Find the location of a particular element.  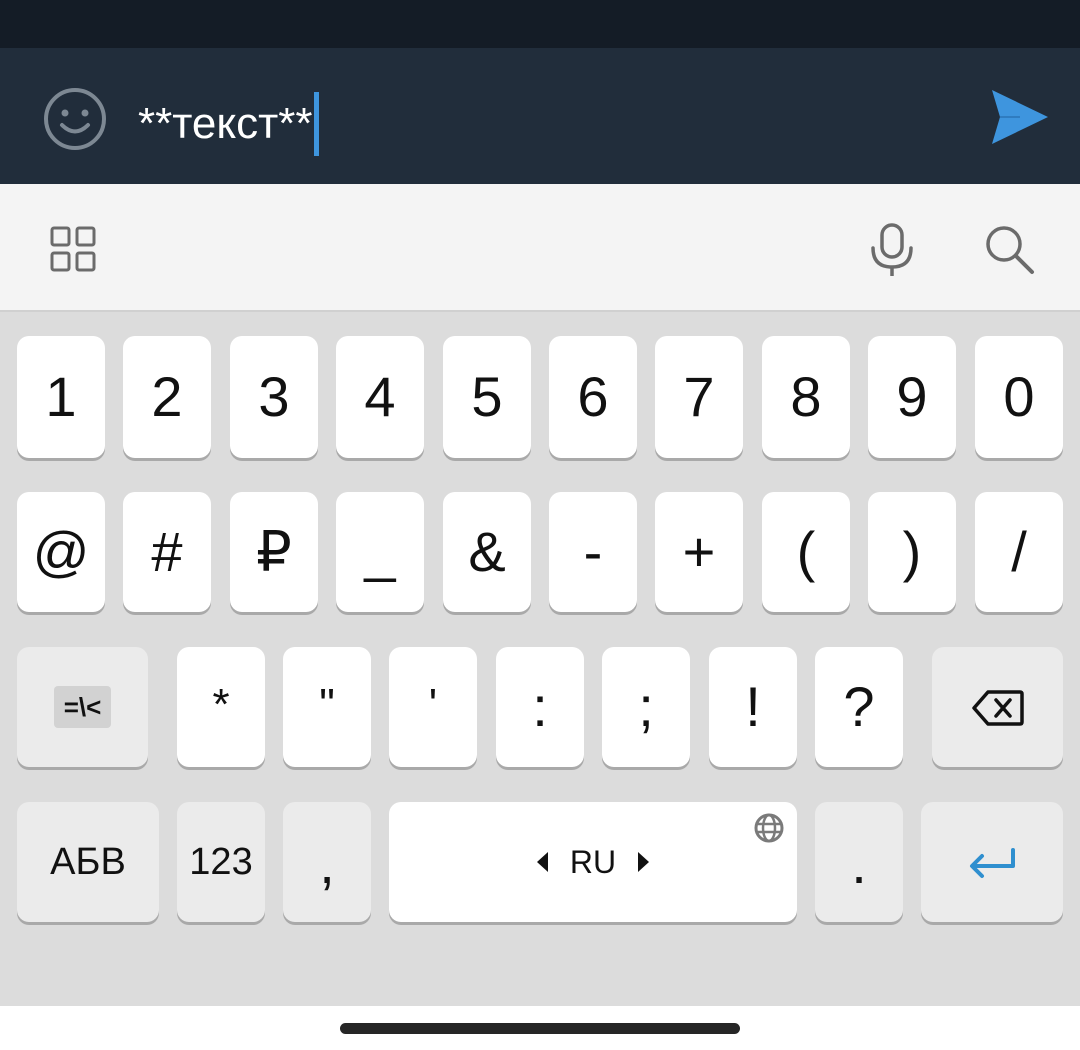

key-0: 0 is located at coordinates (1019, 397).